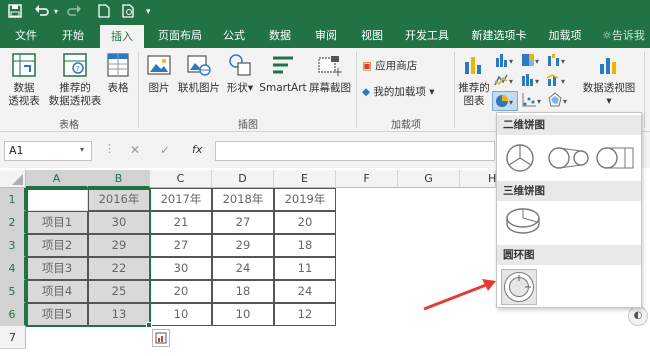 The width and height of the screenshot is (650, 356). Describe the element at coordinates (429, 179) in the screenshot. I see `column-header-g: G` at that location.